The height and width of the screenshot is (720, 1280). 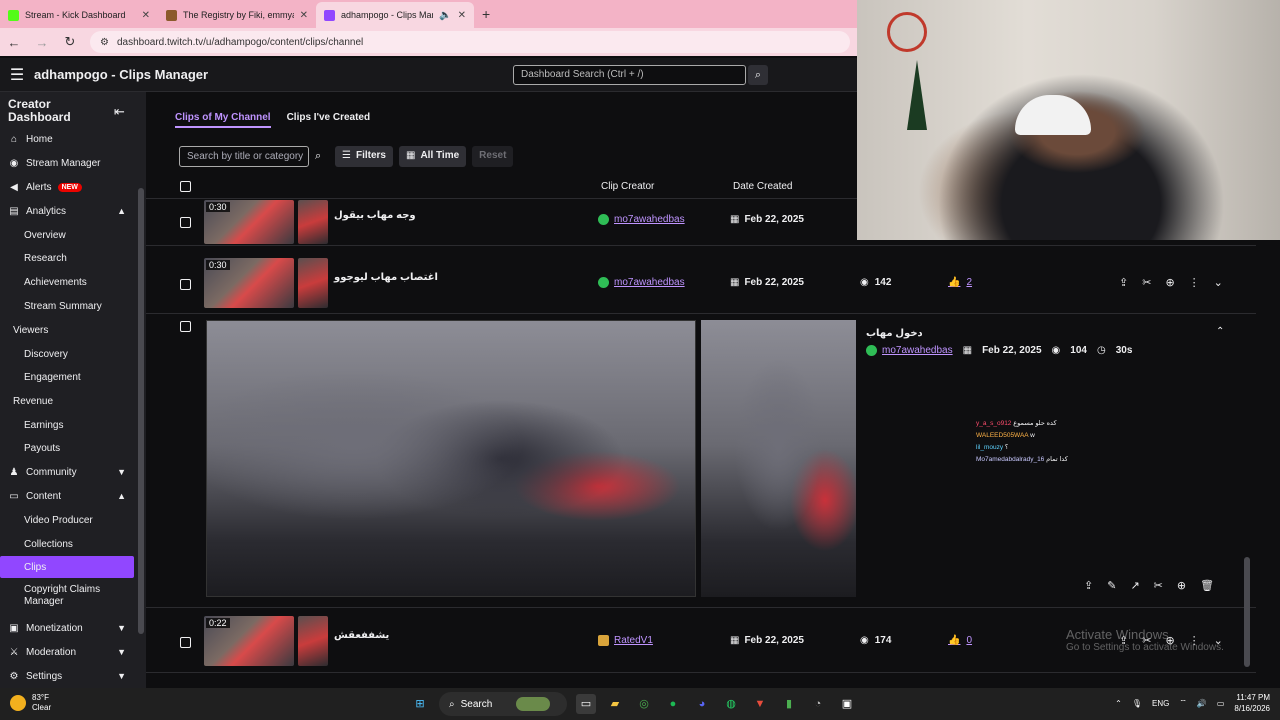 I want to click on sidebar-item-alerts: ◀ Alerts NEW, so click(x=67, y=187).